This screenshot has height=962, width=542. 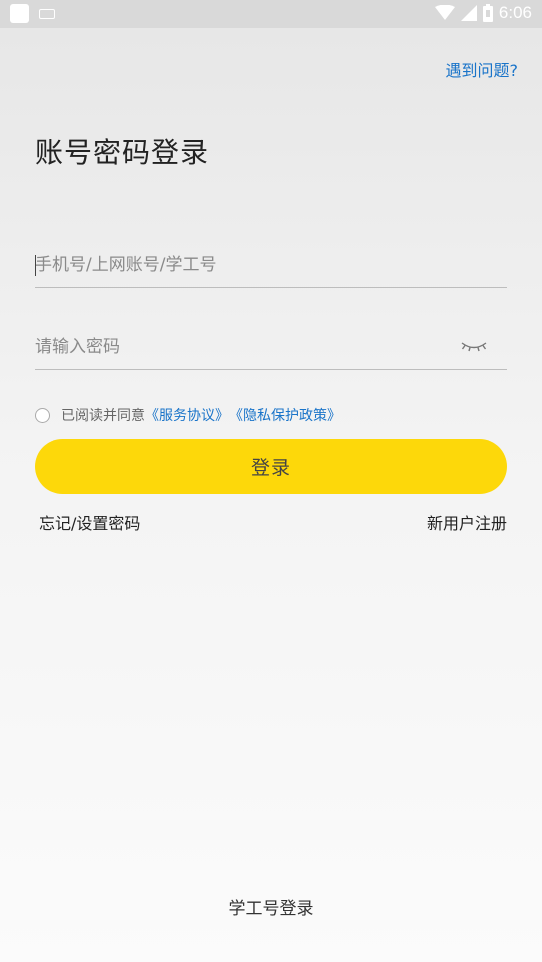 I want to click on agreement-row: 已阅读并同意 《服务协议》 《隐私保护政策》, so click(x=188, y=415).